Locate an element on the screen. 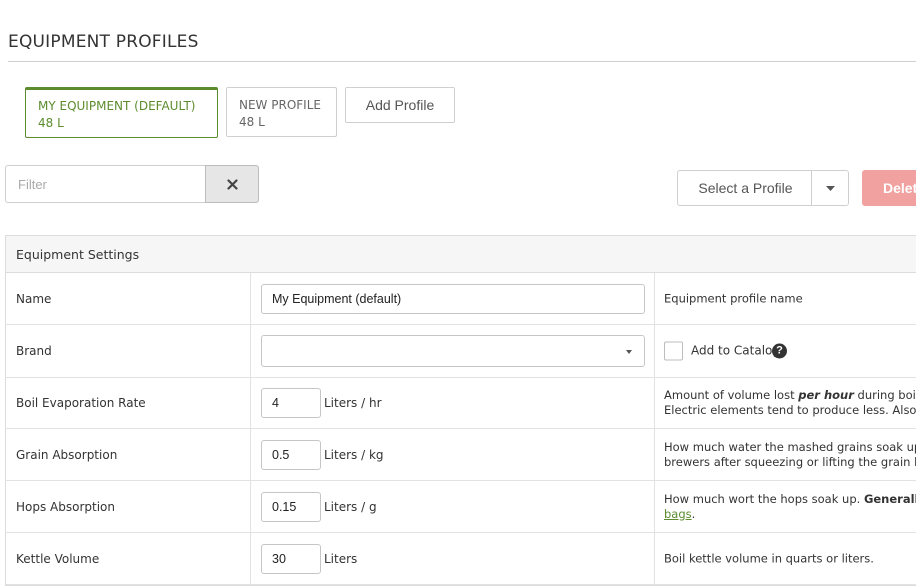 This screenshot has width=916, height=586. settings-header: Equipment Settings is located at coordinates (461, 254).